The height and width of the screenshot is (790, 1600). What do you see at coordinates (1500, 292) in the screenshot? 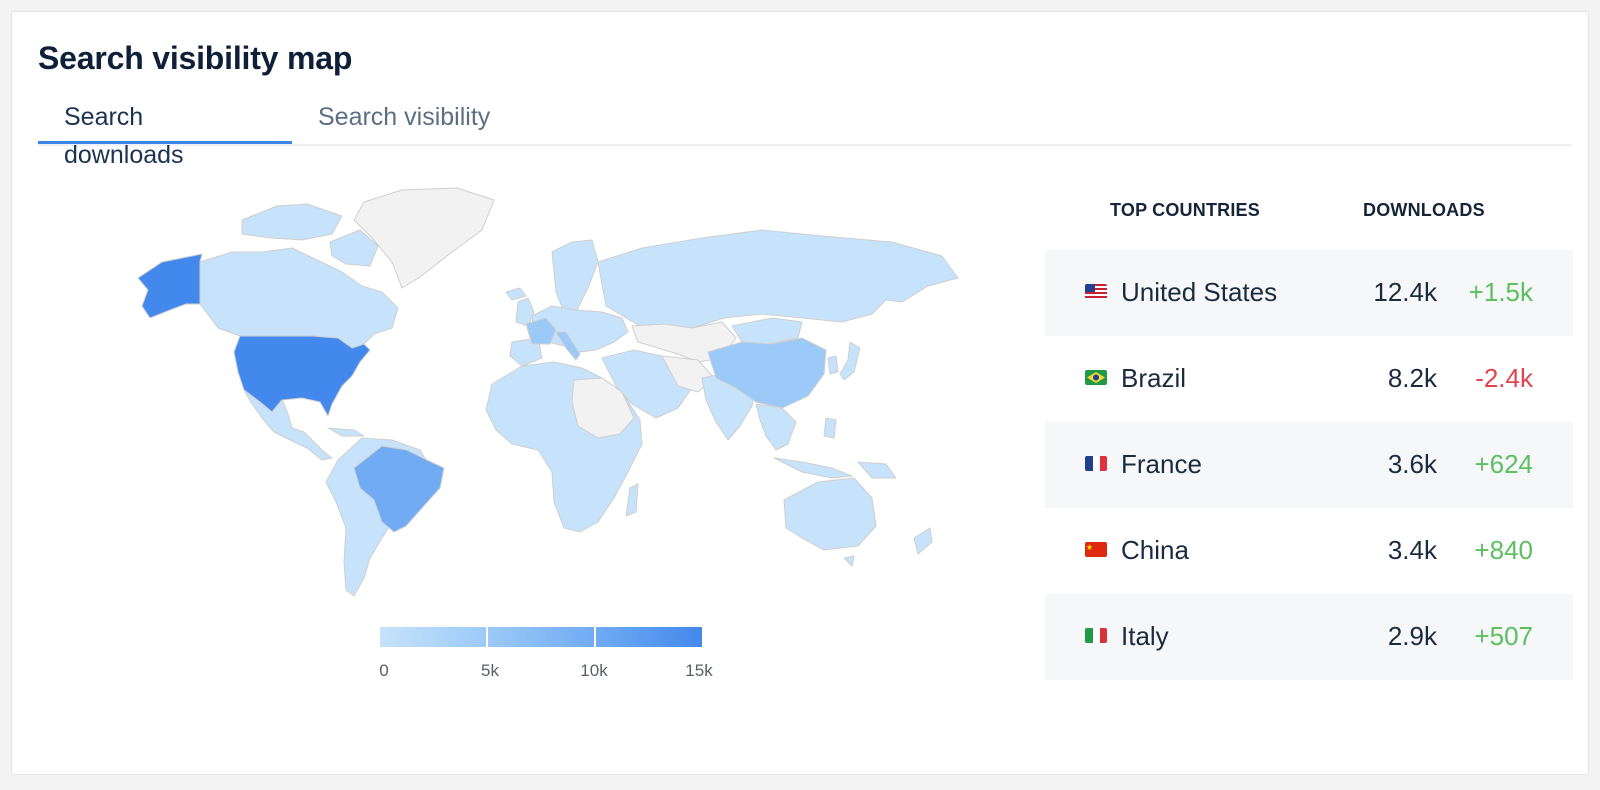
I see `change-value: +1.5k` at bounding box center [1500, 292].